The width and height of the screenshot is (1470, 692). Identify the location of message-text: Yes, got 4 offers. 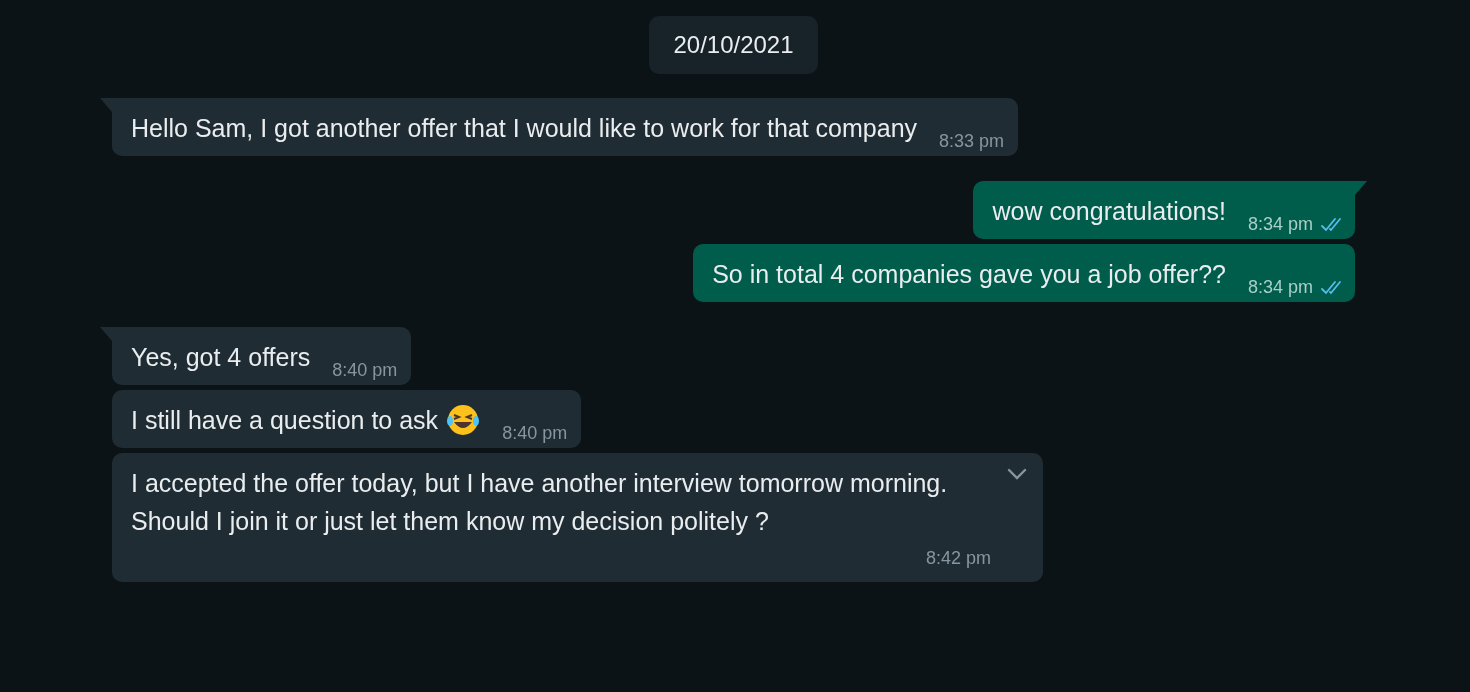
(221, 357).